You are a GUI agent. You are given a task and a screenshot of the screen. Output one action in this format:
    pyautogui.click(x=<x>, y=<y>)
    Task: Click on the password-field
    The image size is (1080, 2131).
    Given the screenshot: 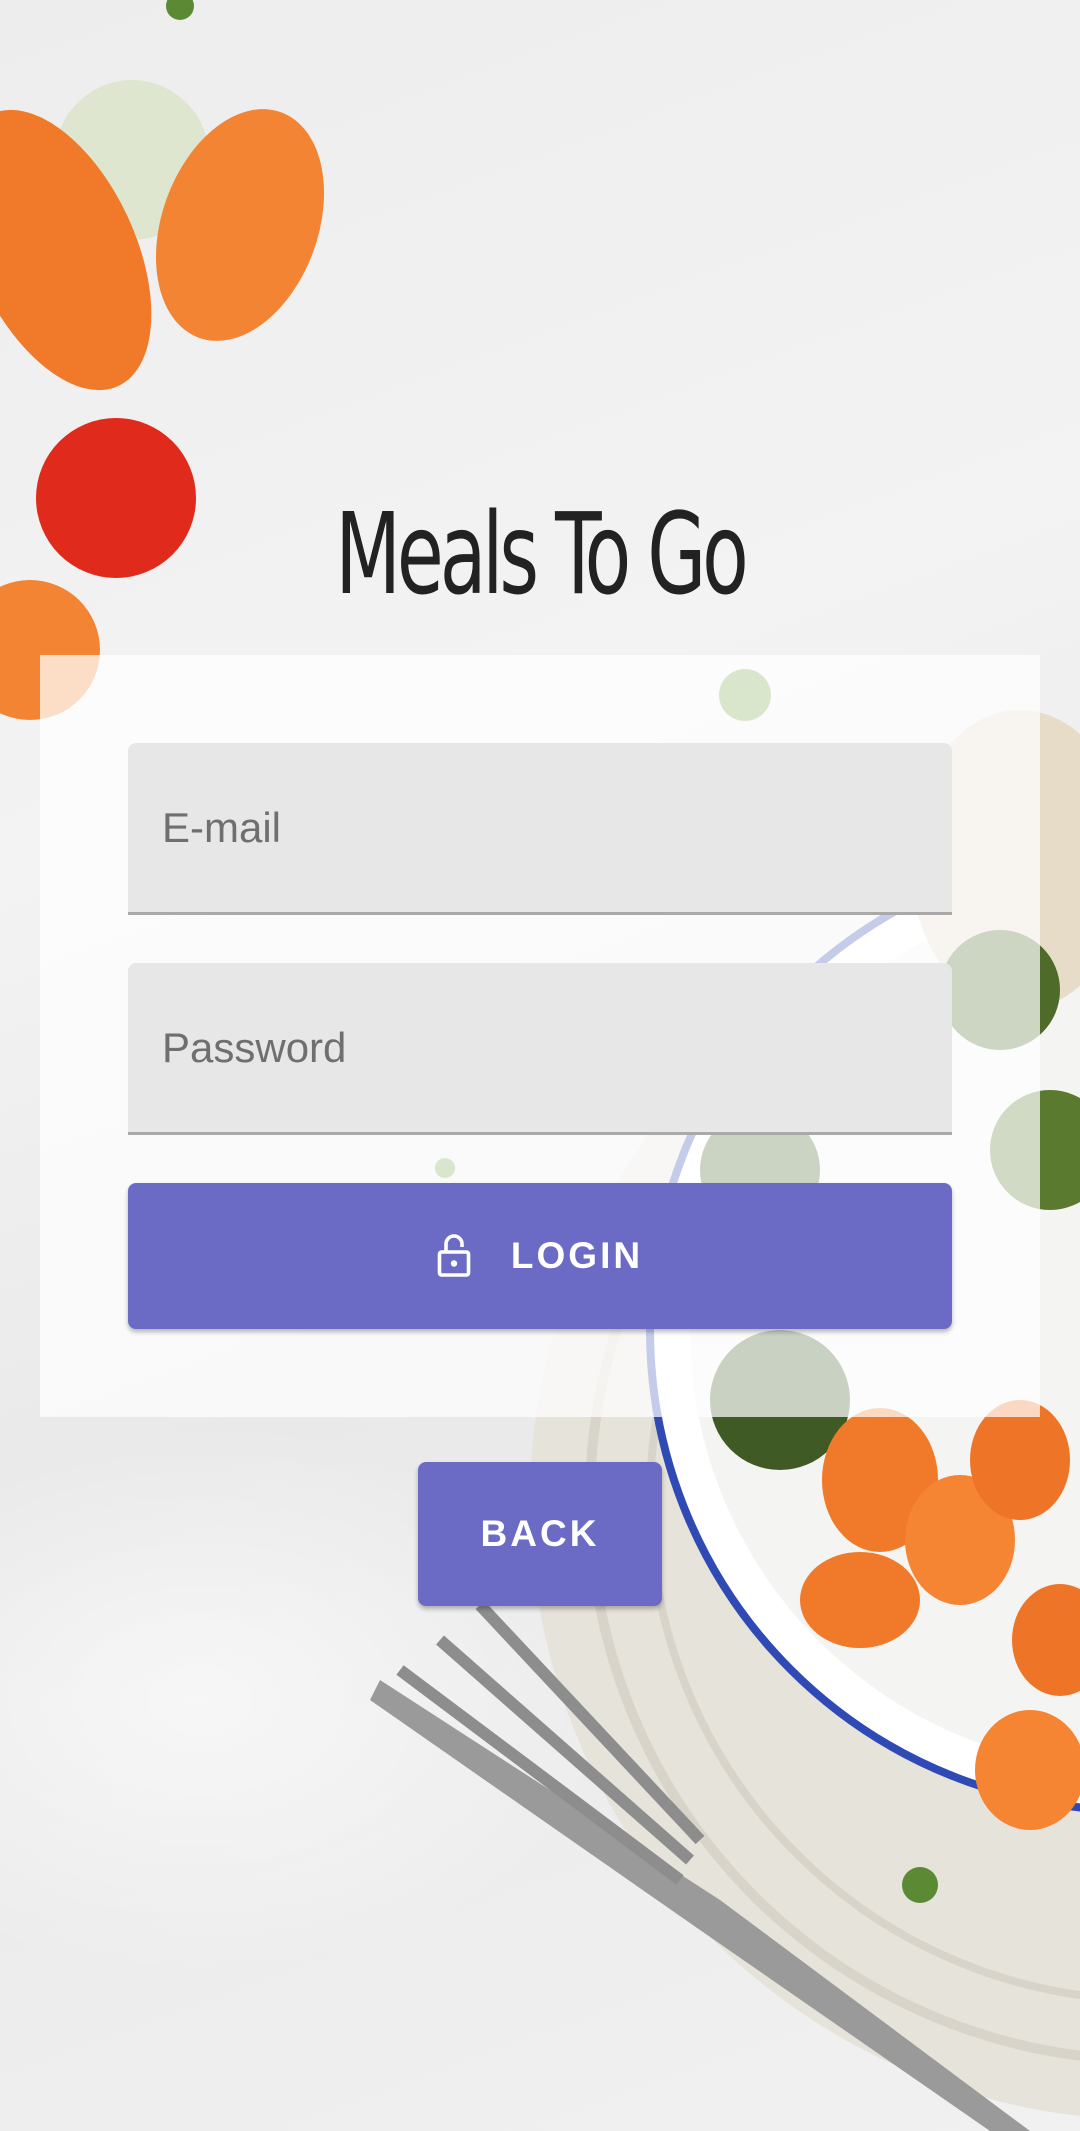 What is the action you would take?
    pyautogui.click(x=540, y=1049)
    